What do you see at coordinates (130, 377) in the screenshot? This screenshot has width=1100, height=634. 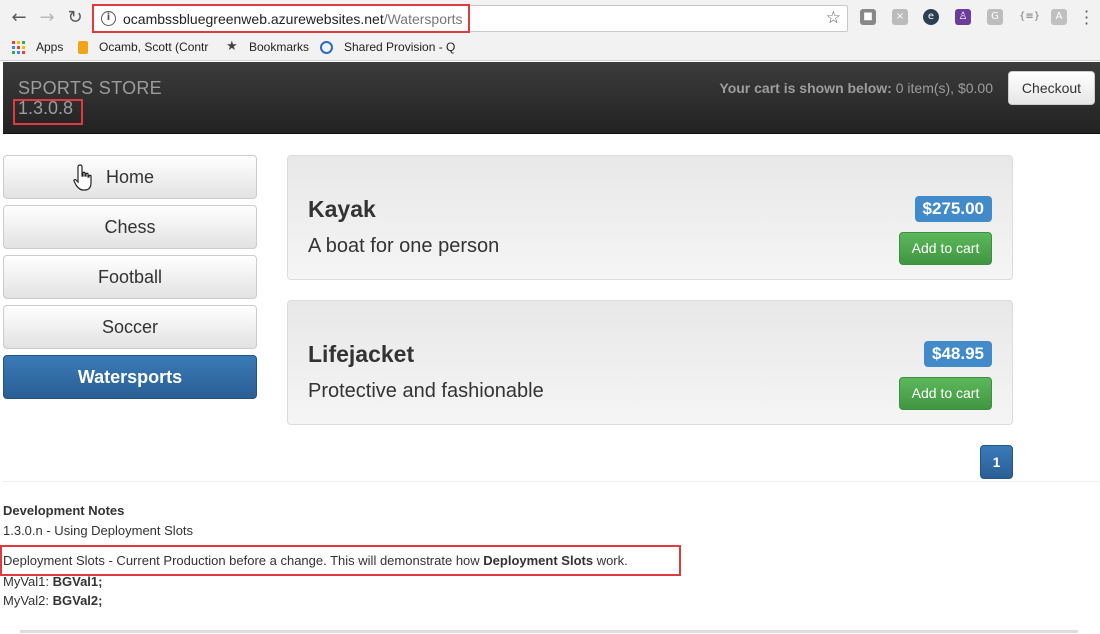 I see `category-watersports-button: Watersports` at bounding box center [130, 377].